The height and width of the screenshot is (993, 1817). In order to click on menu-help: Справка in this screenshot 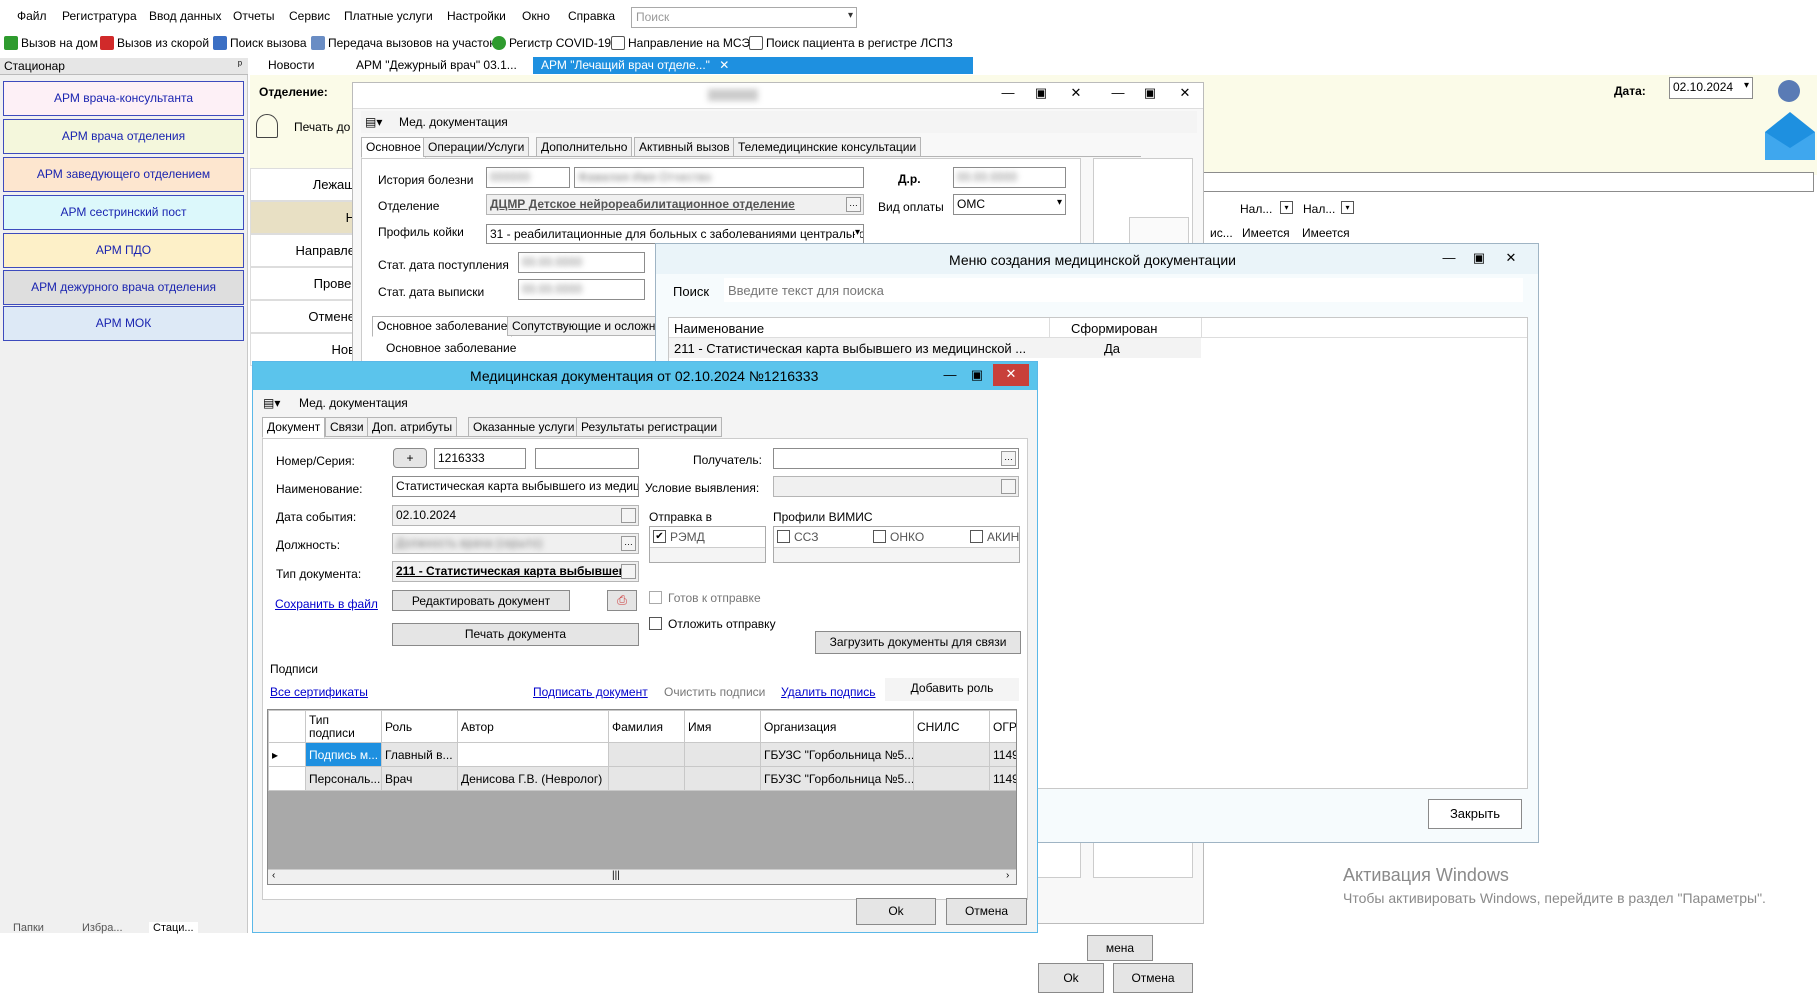, I will do `click(591, 16)`.